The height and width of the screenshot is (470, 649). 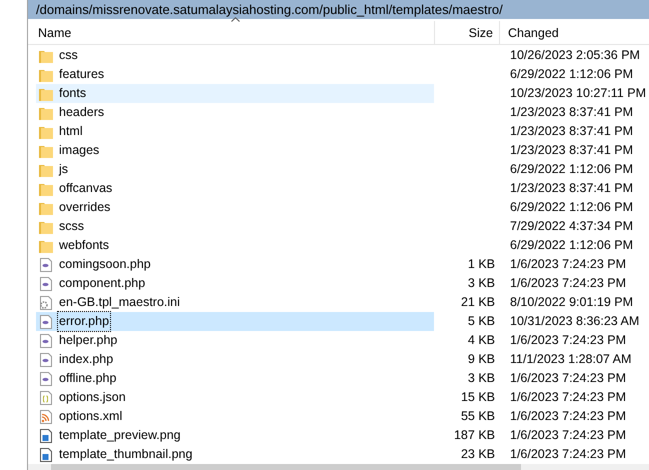 I want to click on file-row: comingsoon.php 1 KB 1/6/2023 7:24:23 PM, so click(x=342, y=264).